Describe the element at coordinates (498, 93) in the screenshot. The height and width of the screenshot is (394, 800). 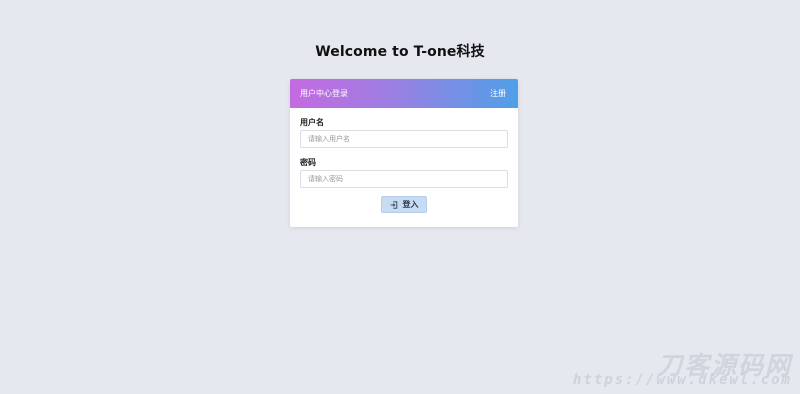
I see `register-link: 注册` at that location.